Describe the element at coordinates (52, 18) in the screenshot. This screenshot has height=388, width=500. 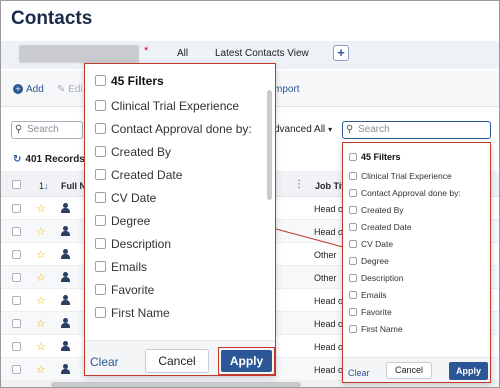
I see `page-title: Contacts` at that location.